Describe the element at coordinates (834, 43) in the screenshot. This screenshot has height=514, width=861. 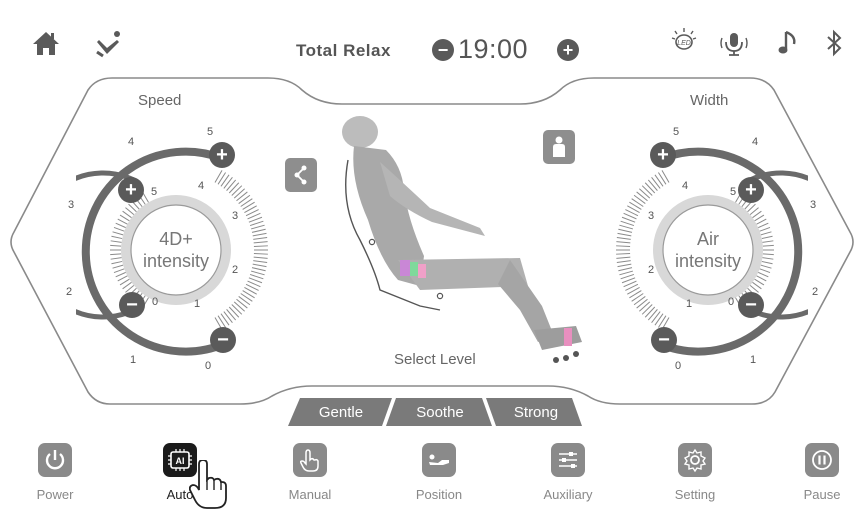
I see `bluetooth-icon` at that location.